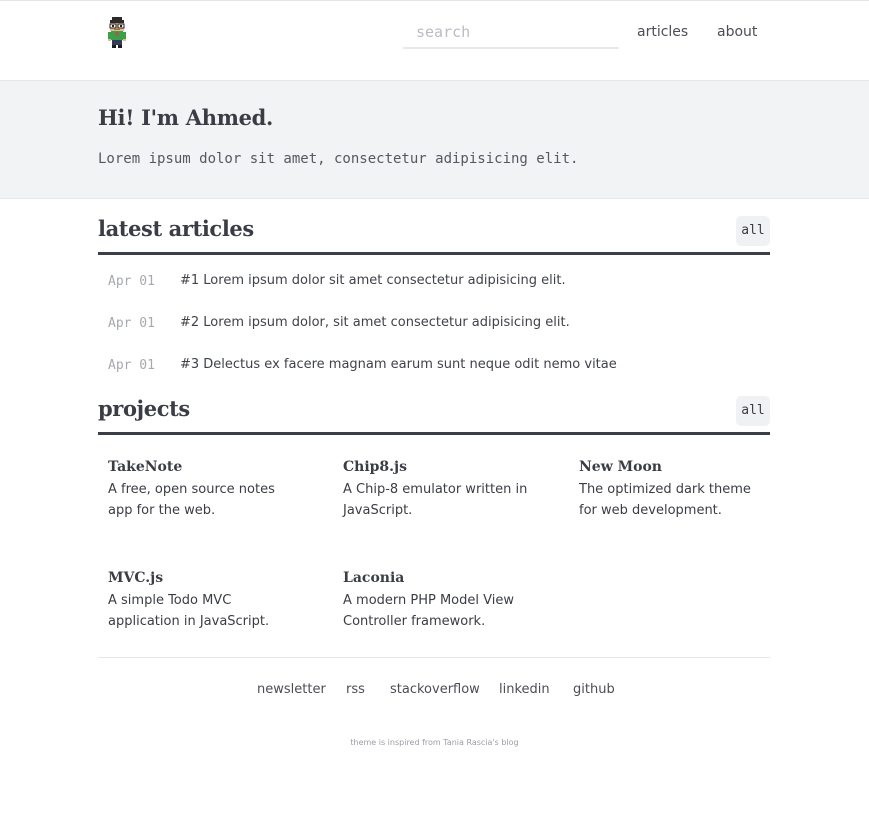  I want to click on project-description: A Chip-8 emulator written in JavaScript., so click(435, 500).